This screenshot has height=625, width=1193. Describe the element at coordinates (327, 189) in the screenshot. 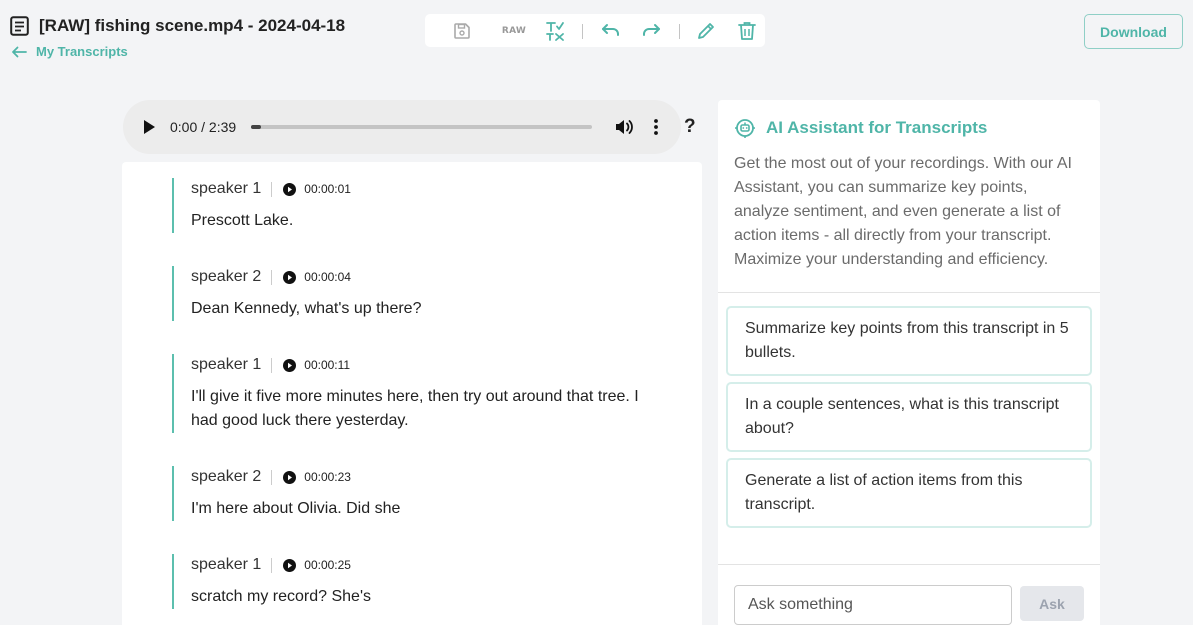

I see `segment-timestamp: 00:00:01` at that location.